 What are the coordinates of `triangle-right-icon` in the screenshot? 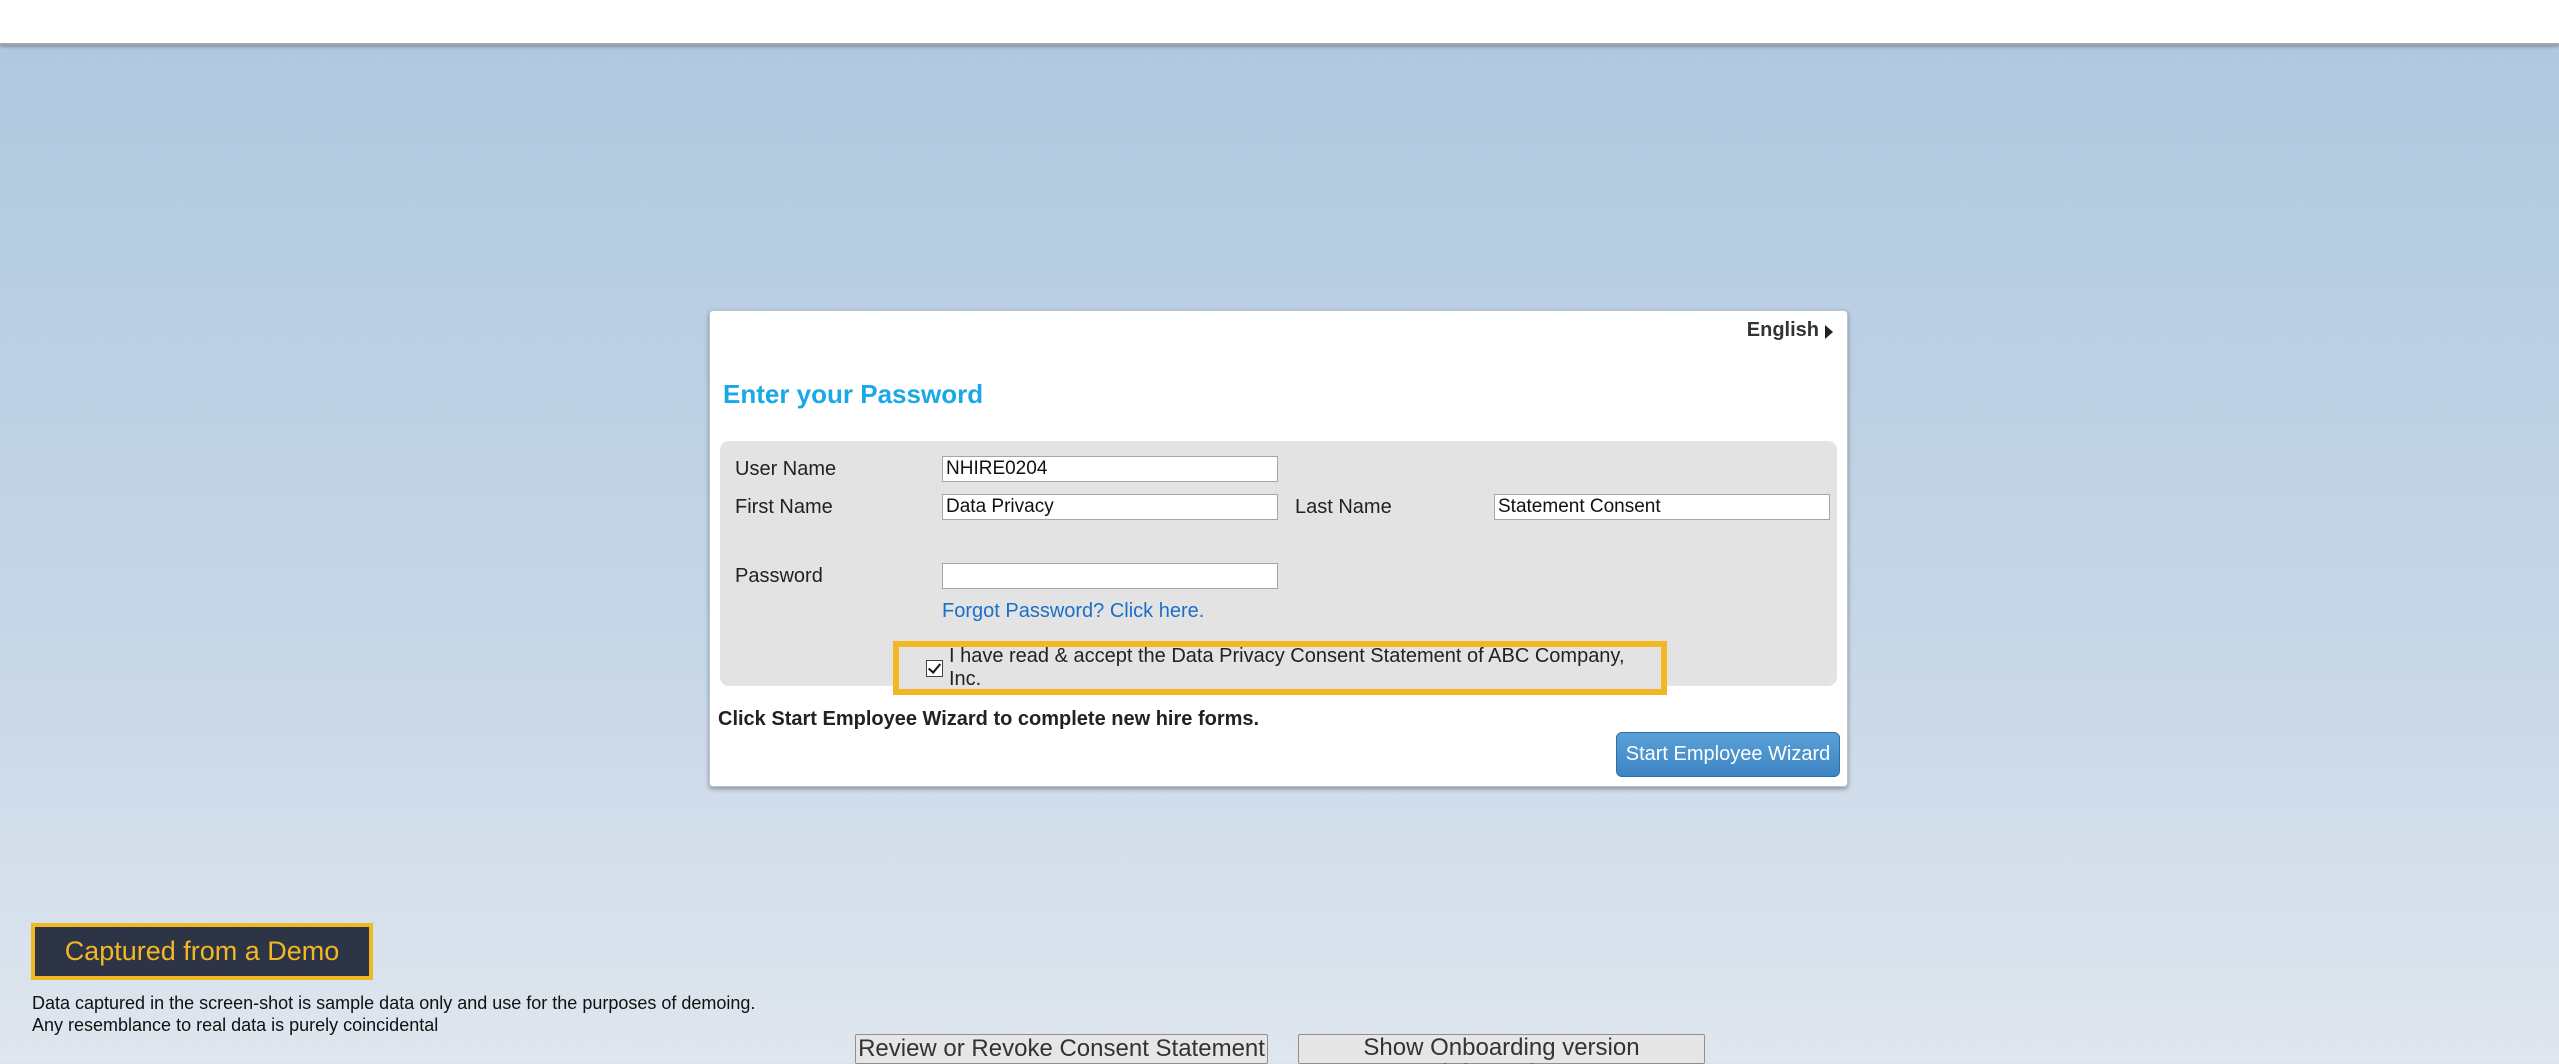 It's located at (1829, 332).